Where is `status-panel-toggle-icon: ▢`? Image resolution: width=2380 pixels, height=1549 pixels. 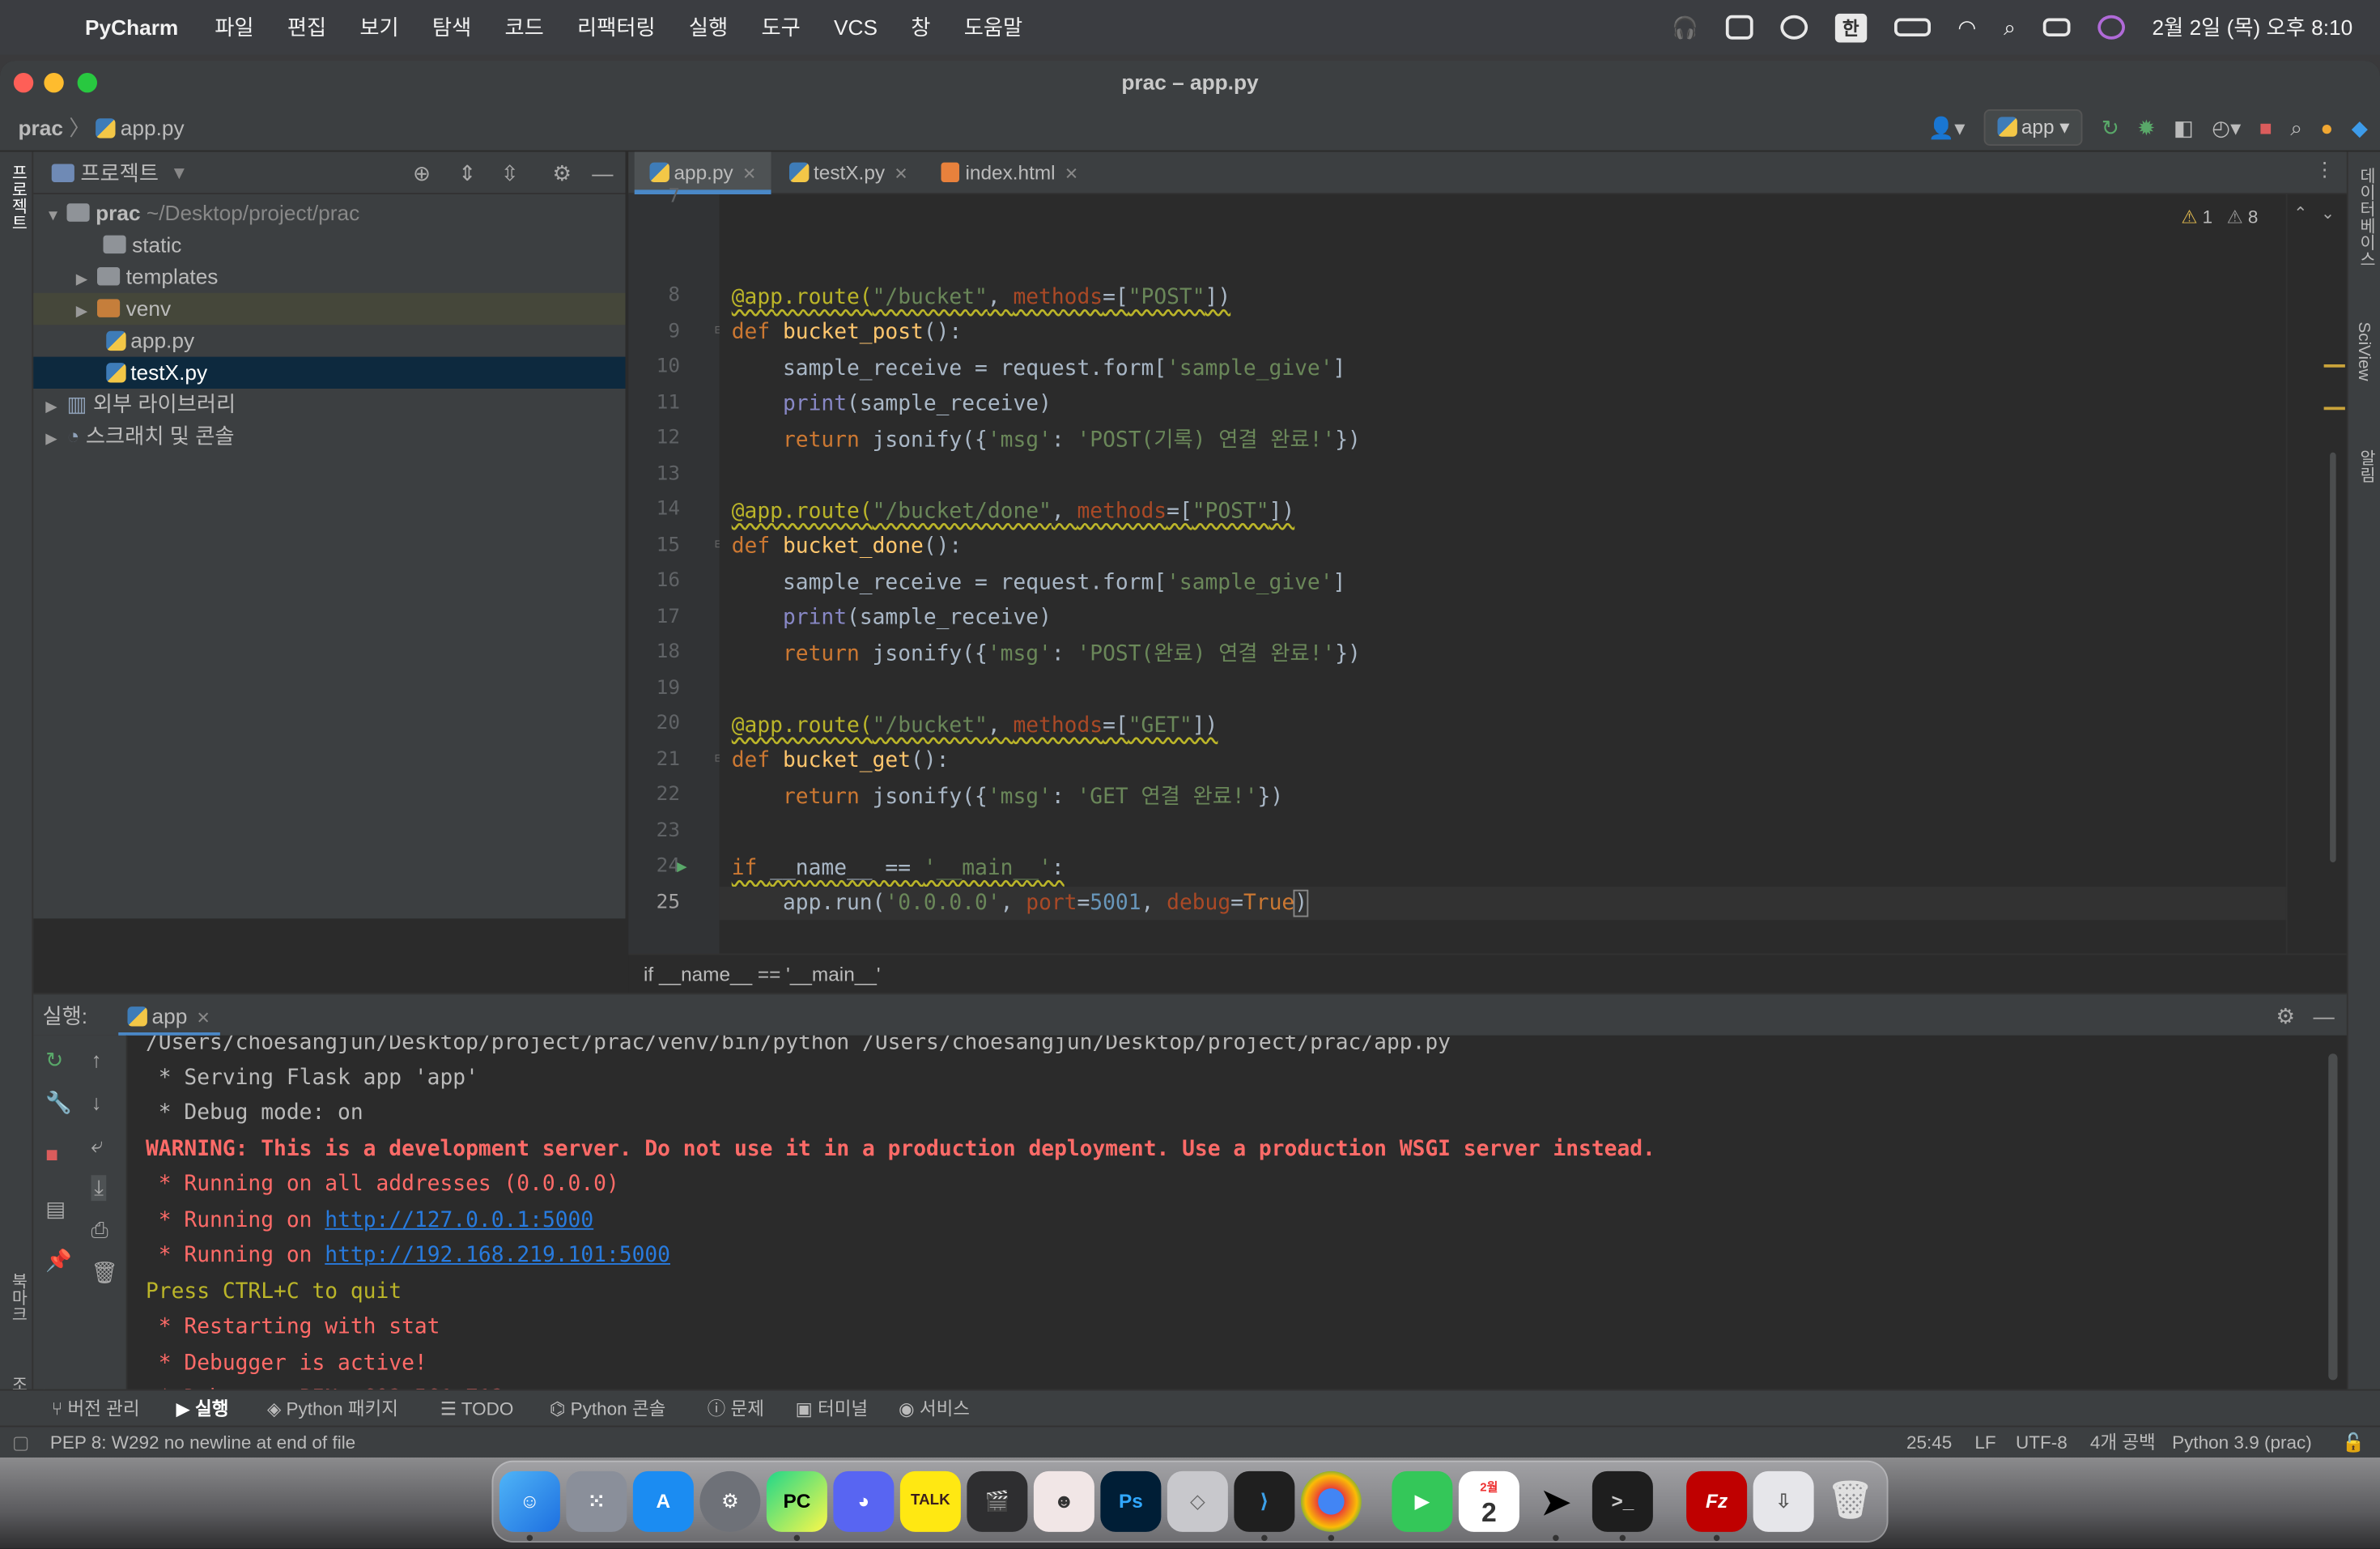 status-panel-toggle-icon: ▢ is located at coordinates (20, 1443).